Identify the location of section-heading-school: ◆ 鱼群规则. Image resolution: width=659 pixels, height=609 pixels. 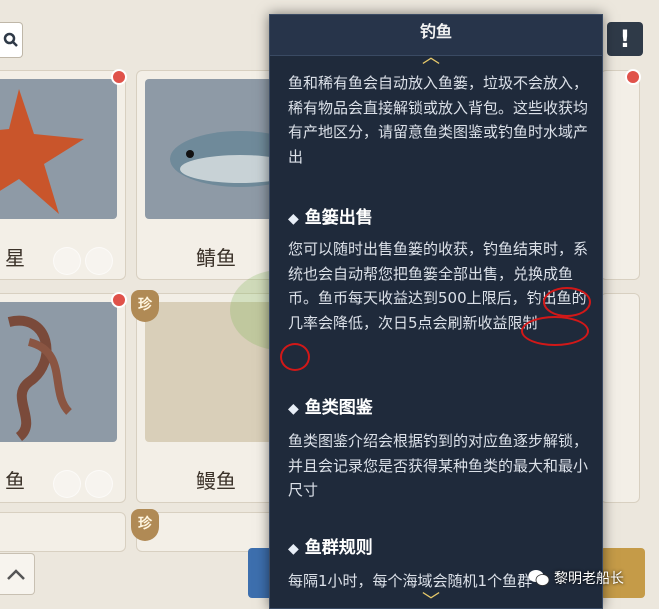
(330, 548).